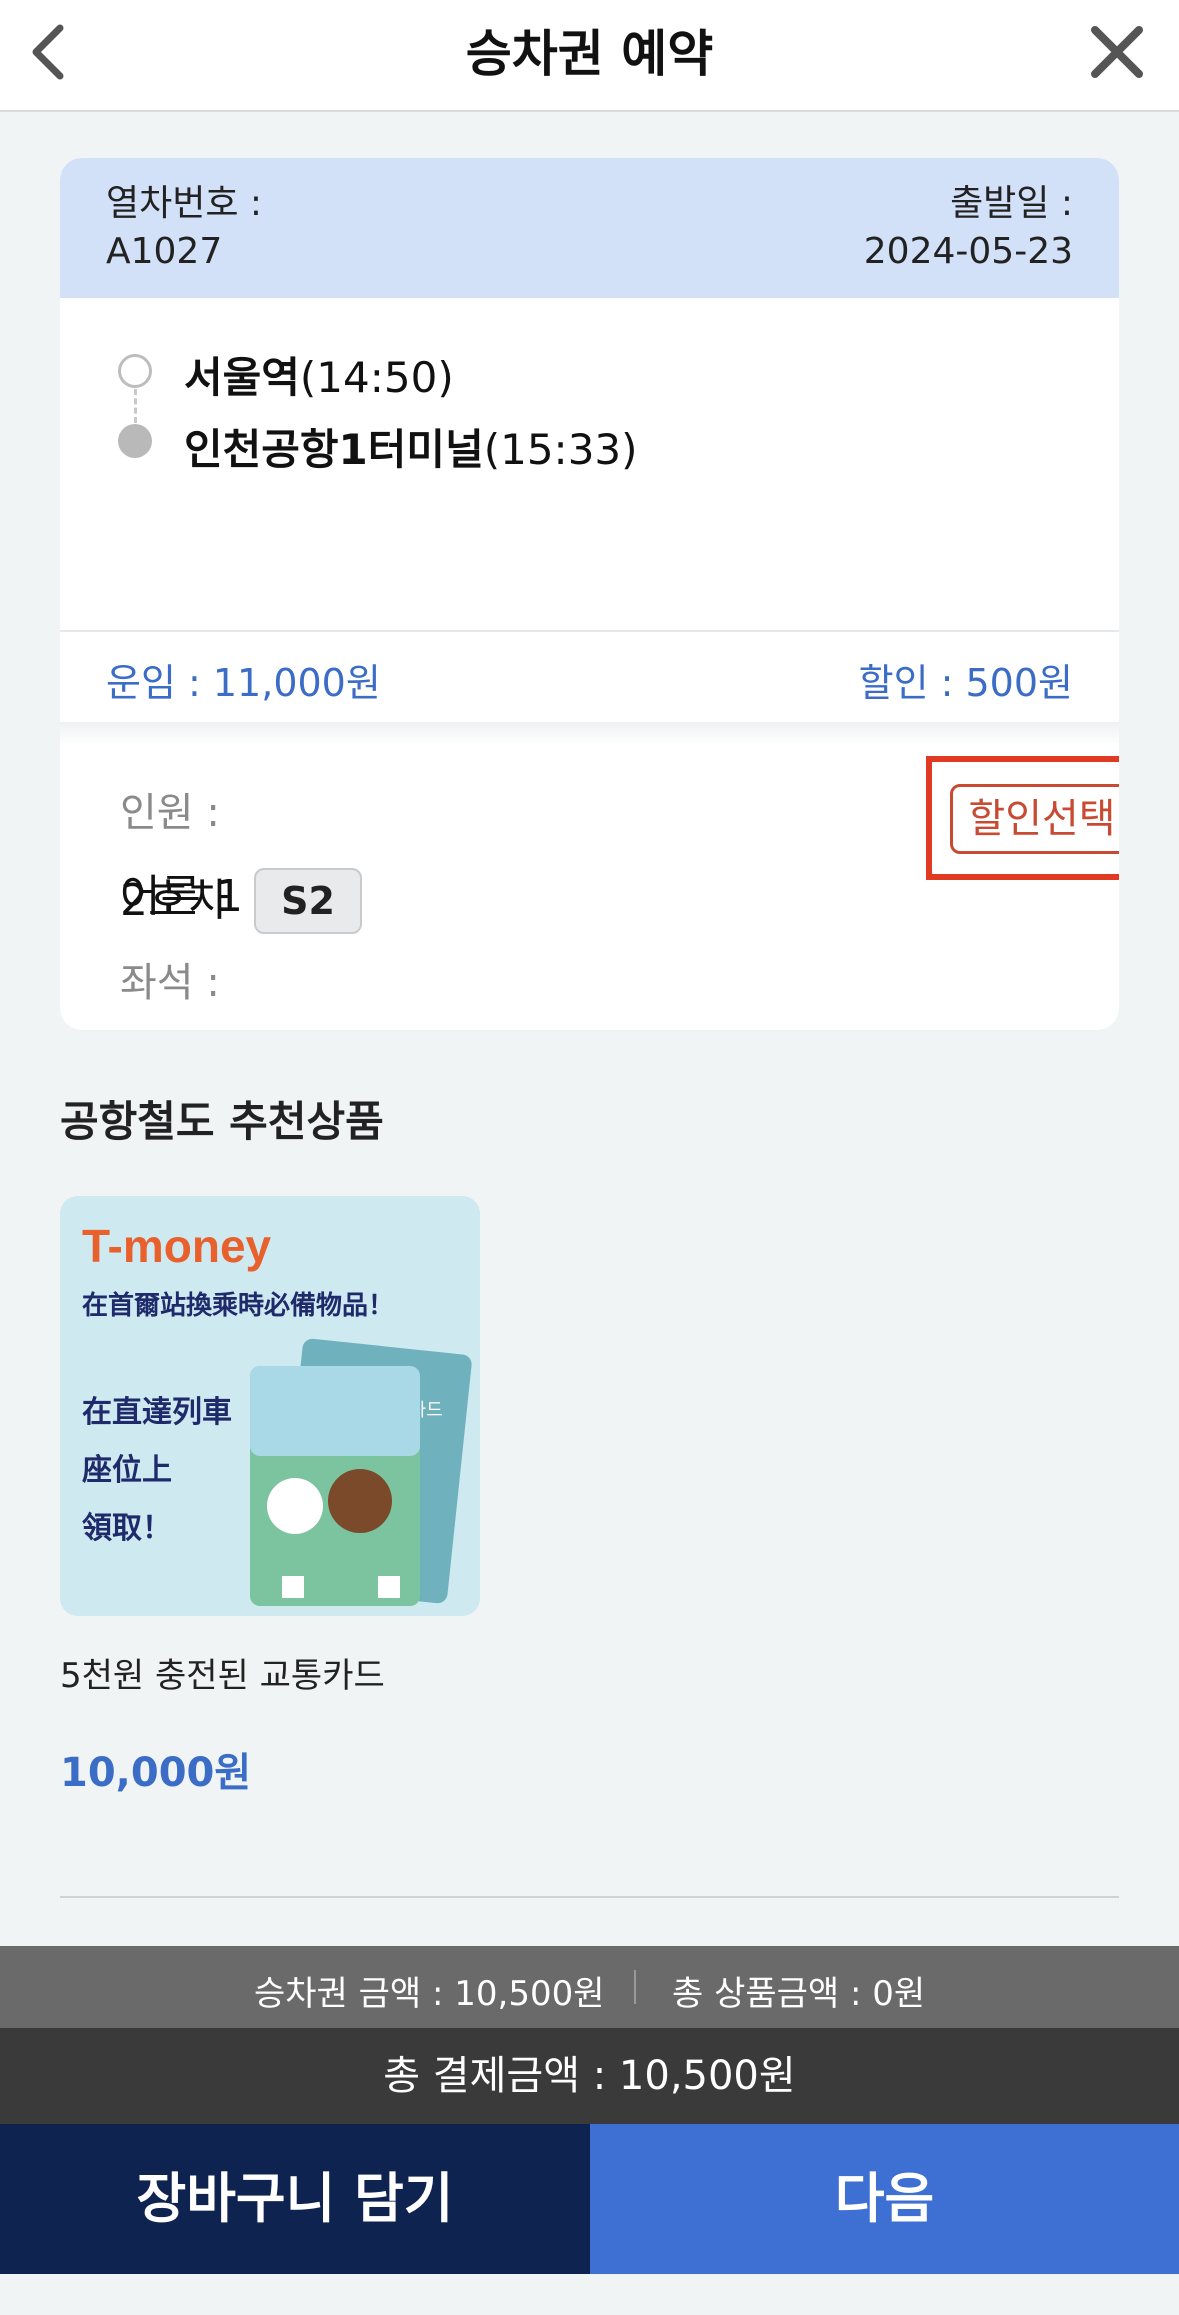 This screenshot has width=1179, height=2315. Describe the element at coordinates (157, 1412) in the screenshot. I see `product-note-1: 在直達列車` at that location.